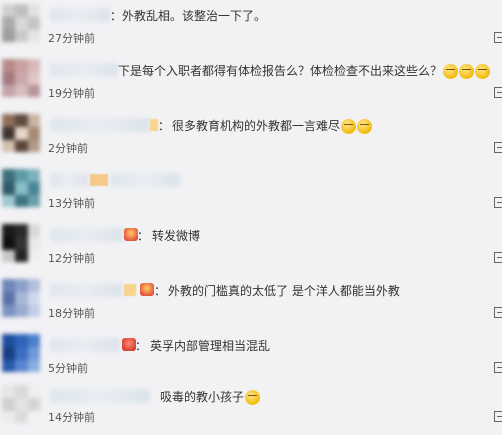  What do you see at coordinates (251, 357) in the screenshot?
I see `comment-row: ： 英孚内部管理相当混乱 5分钟前` at bounding box center [251, 357].